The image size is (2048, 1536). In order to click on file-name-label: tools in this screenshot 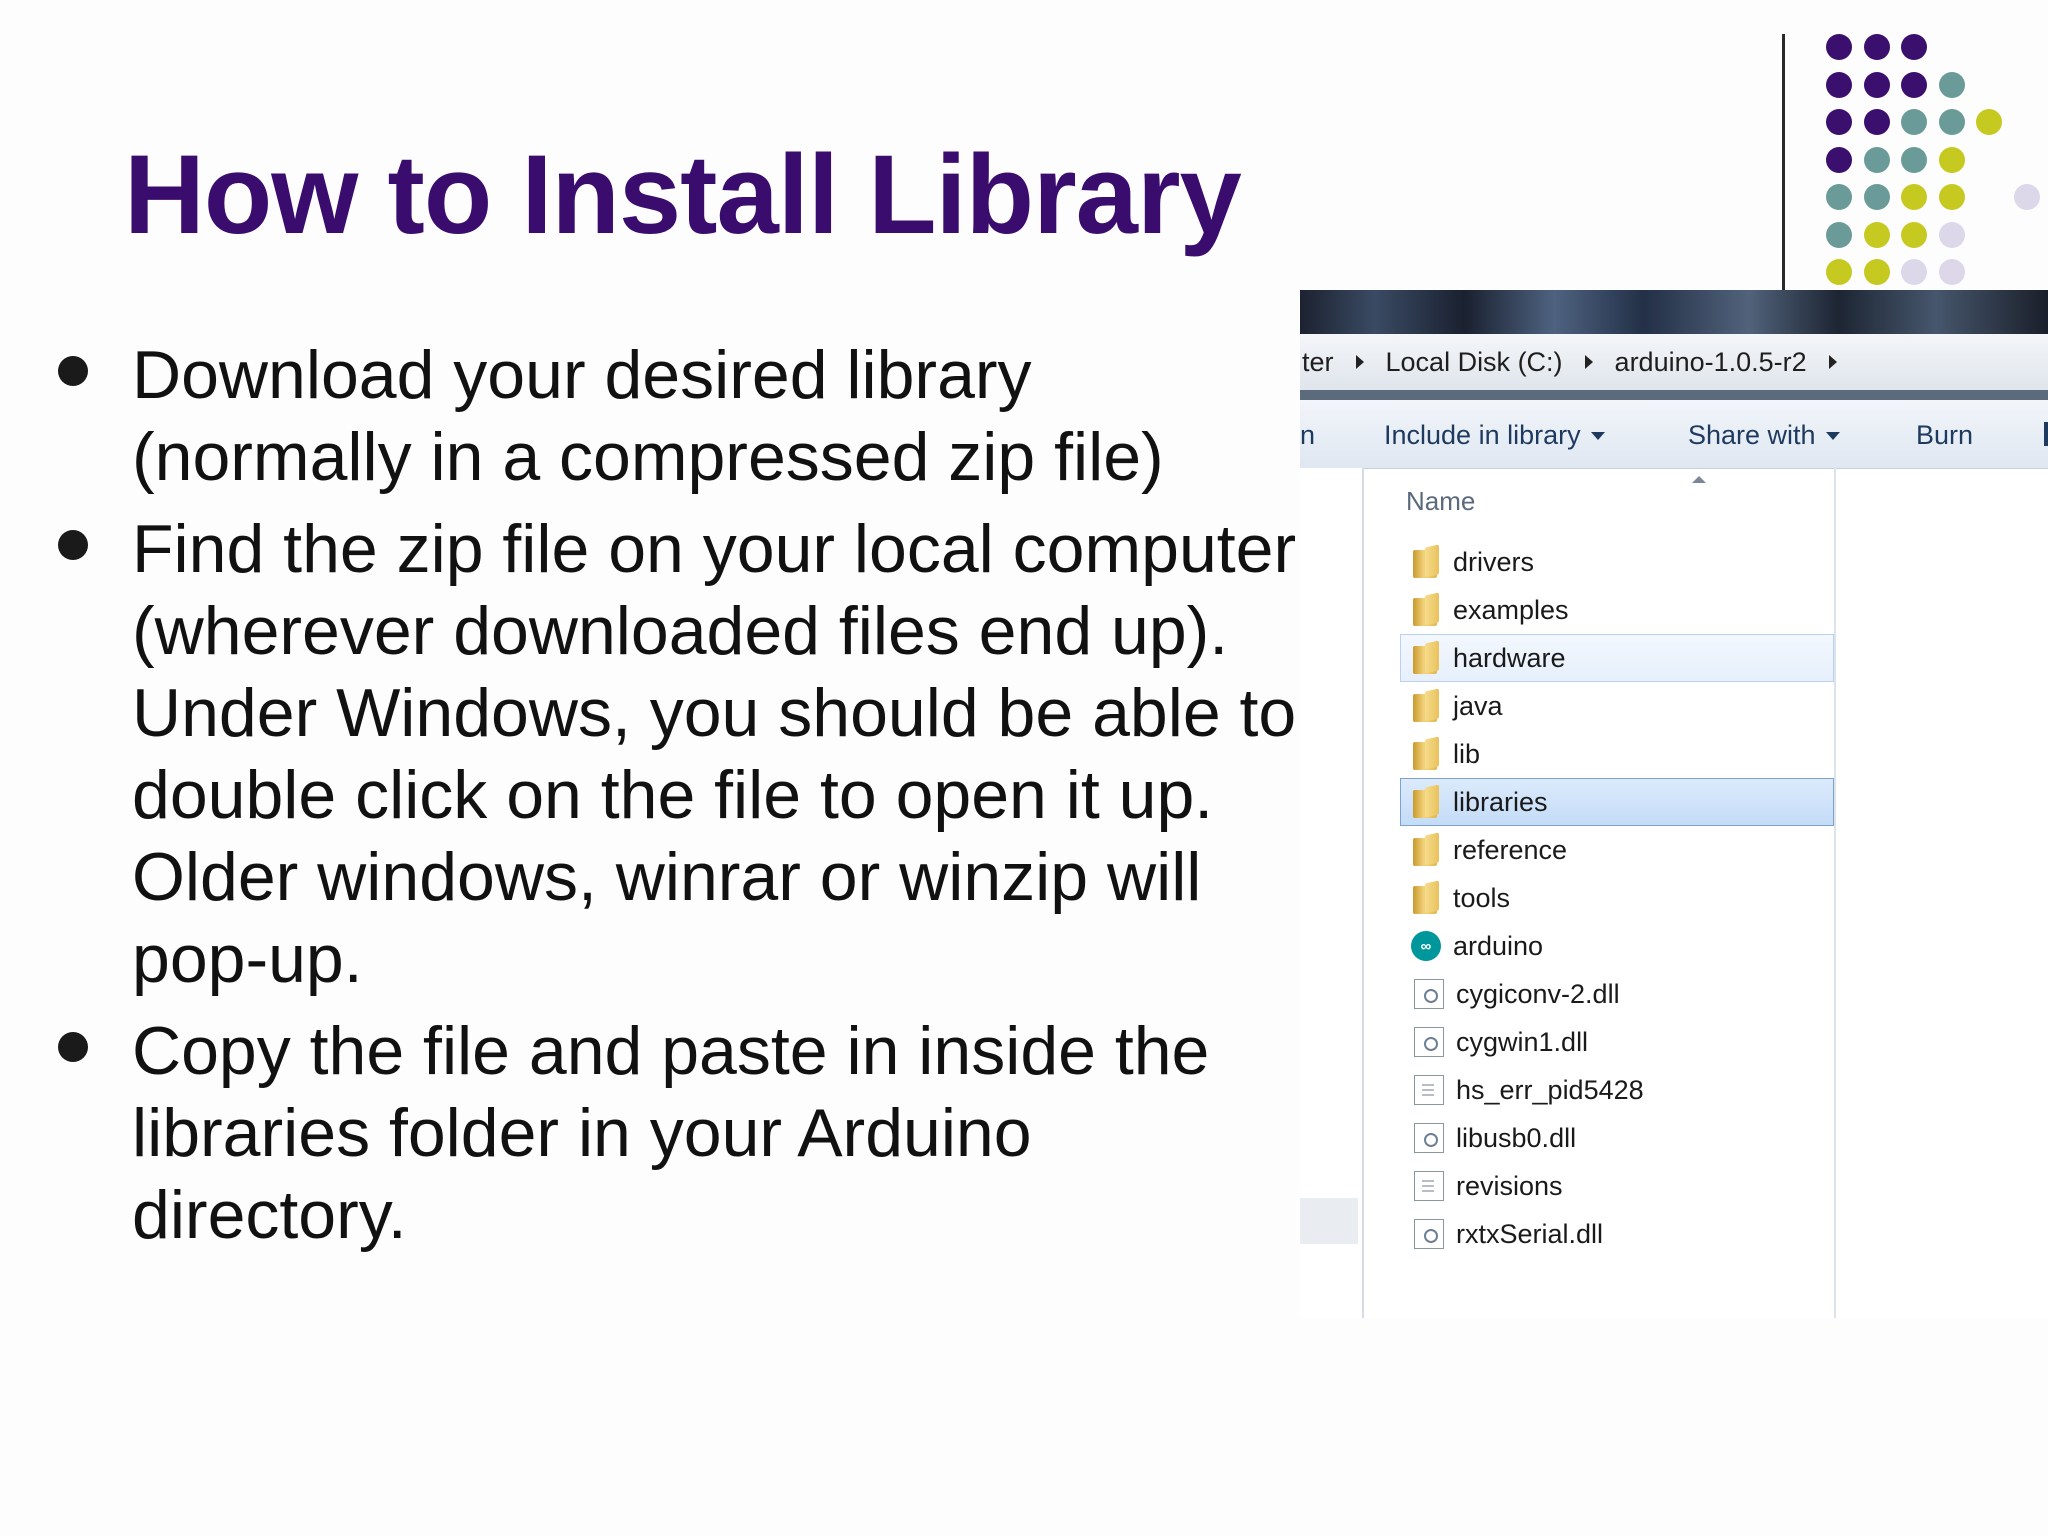, I will do `click(1482, 897)`.